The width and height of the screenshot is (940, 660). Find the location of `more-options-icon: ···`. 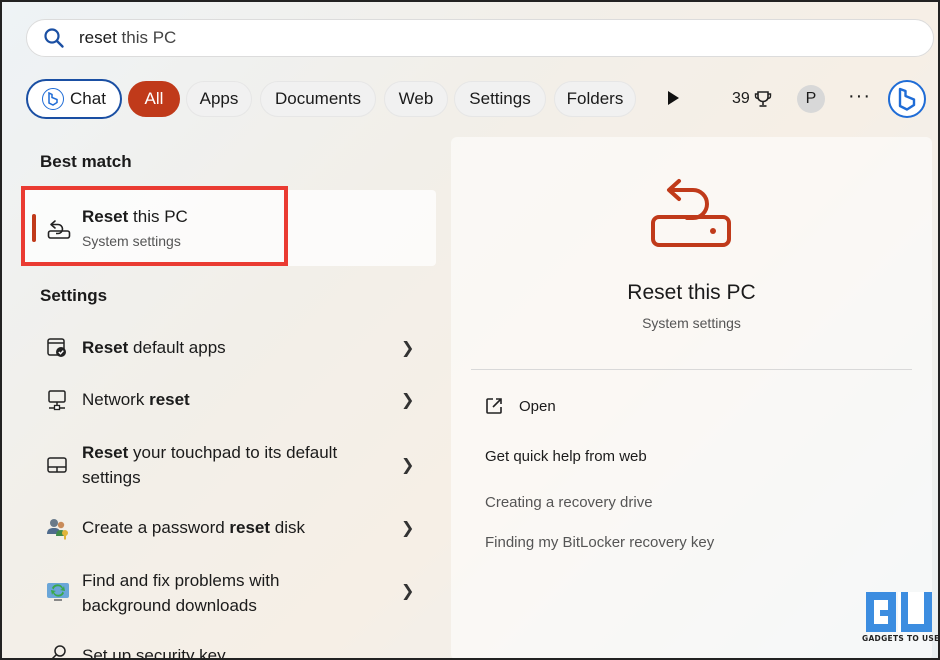

more-options-icon: ··· is located at coordinates (859, 96).